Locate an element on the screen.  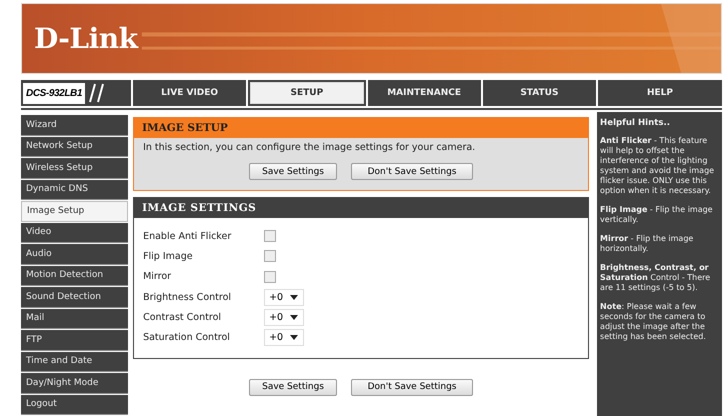
panel-title: IMAGE SETTINGS is located at coordinates (361, 208).